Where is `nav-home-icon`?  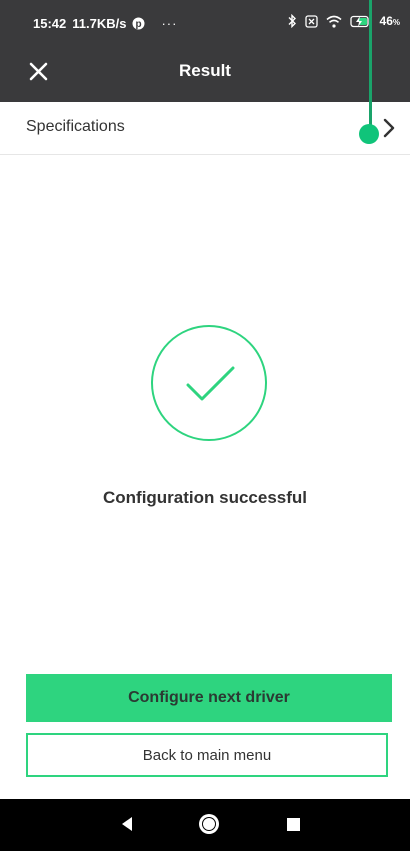 nav-home-icon is located at coordinates (209, 826).